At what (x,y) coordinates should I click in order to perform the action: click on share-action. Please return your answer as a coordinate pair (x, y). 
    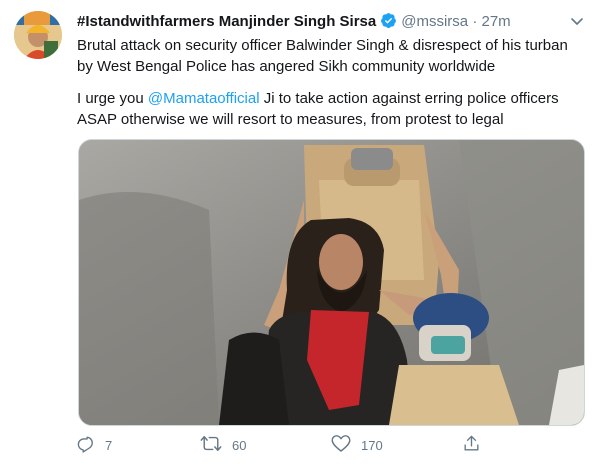
    Looking at the image, I should click on (476, 445).